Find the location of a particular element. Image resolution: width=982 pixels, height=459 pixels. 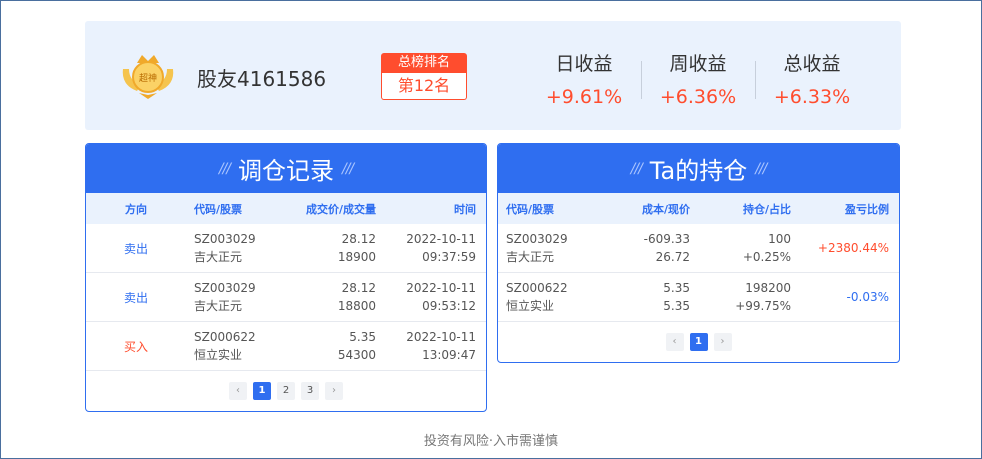

trade-volume: 54300 is located at coordinates (356, 355).